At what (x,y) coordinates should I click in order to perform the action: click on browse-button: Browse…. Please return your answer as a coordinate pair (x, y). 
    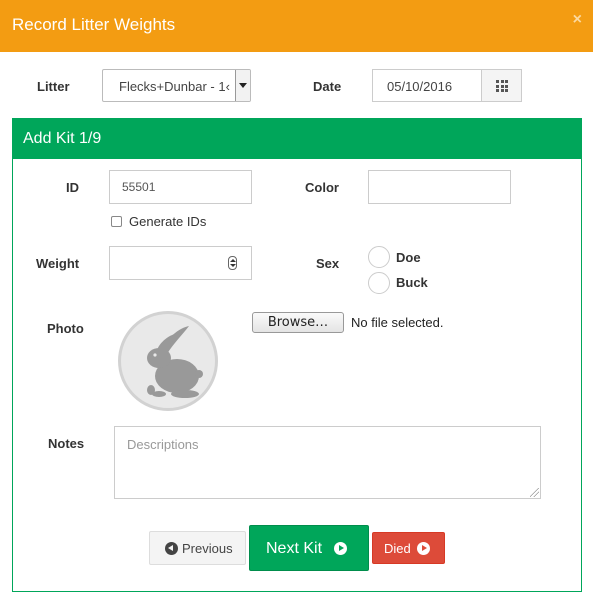
    Looking at the image, I should click on (298, 322).